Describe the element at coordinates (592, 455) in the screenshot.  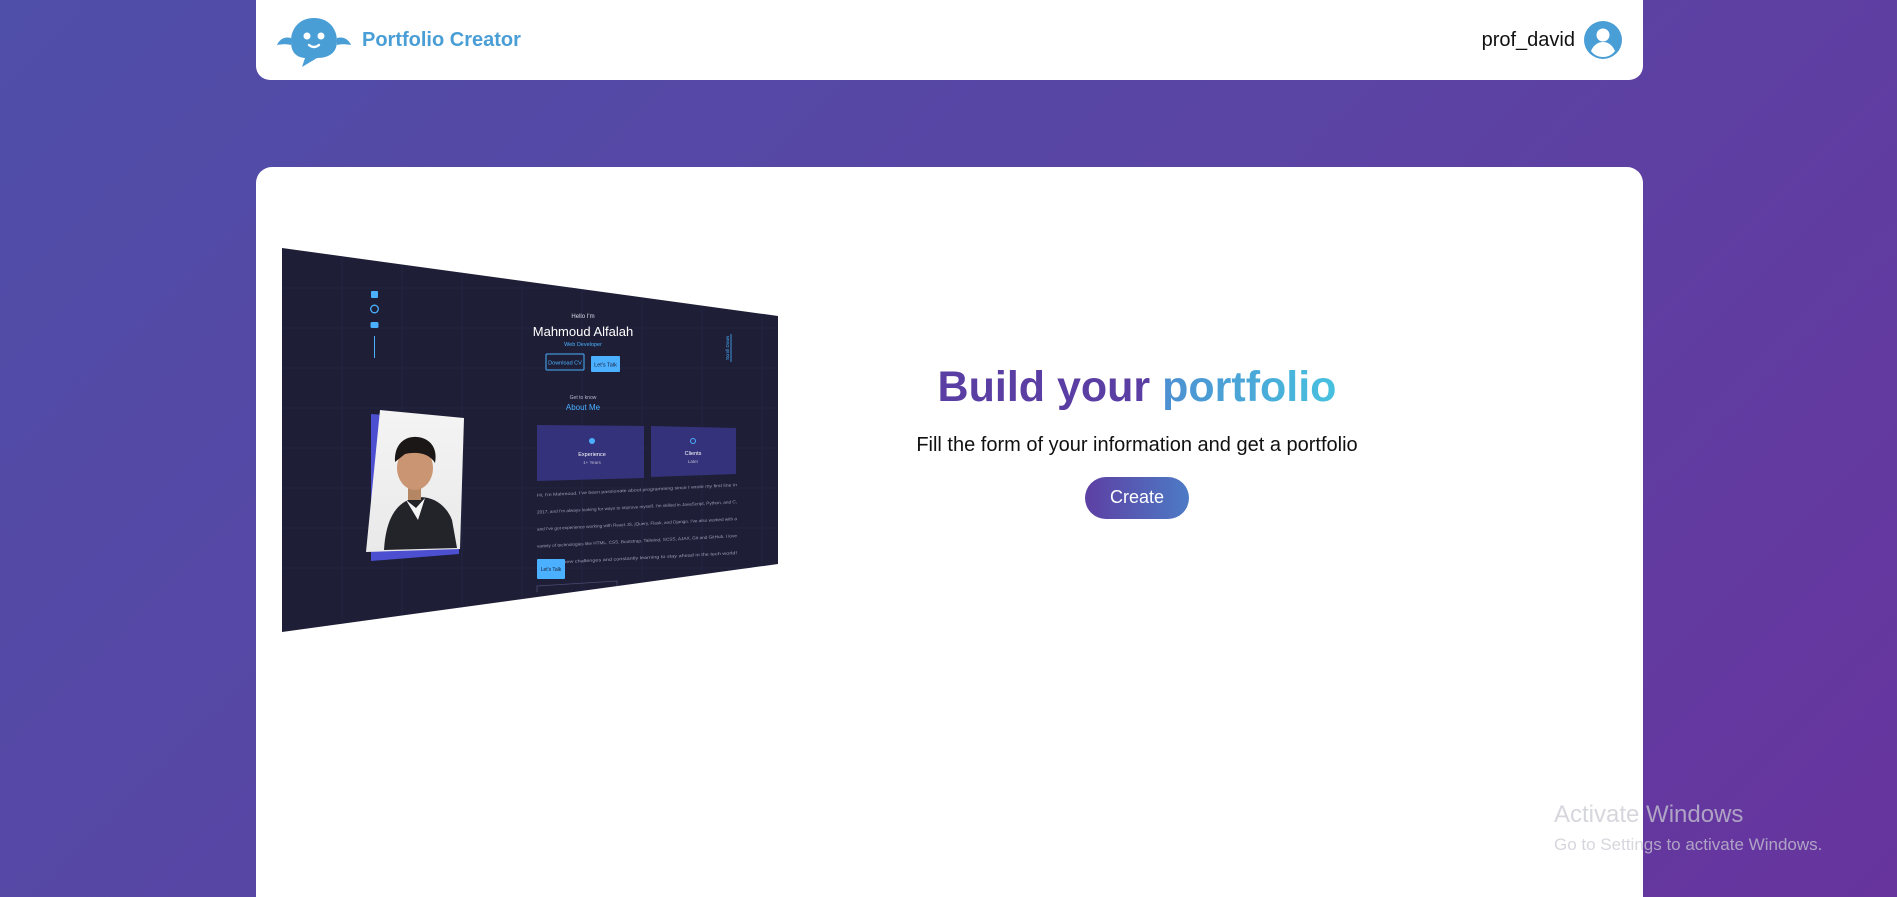
I see `preview-experience-title: Experience` at that location.